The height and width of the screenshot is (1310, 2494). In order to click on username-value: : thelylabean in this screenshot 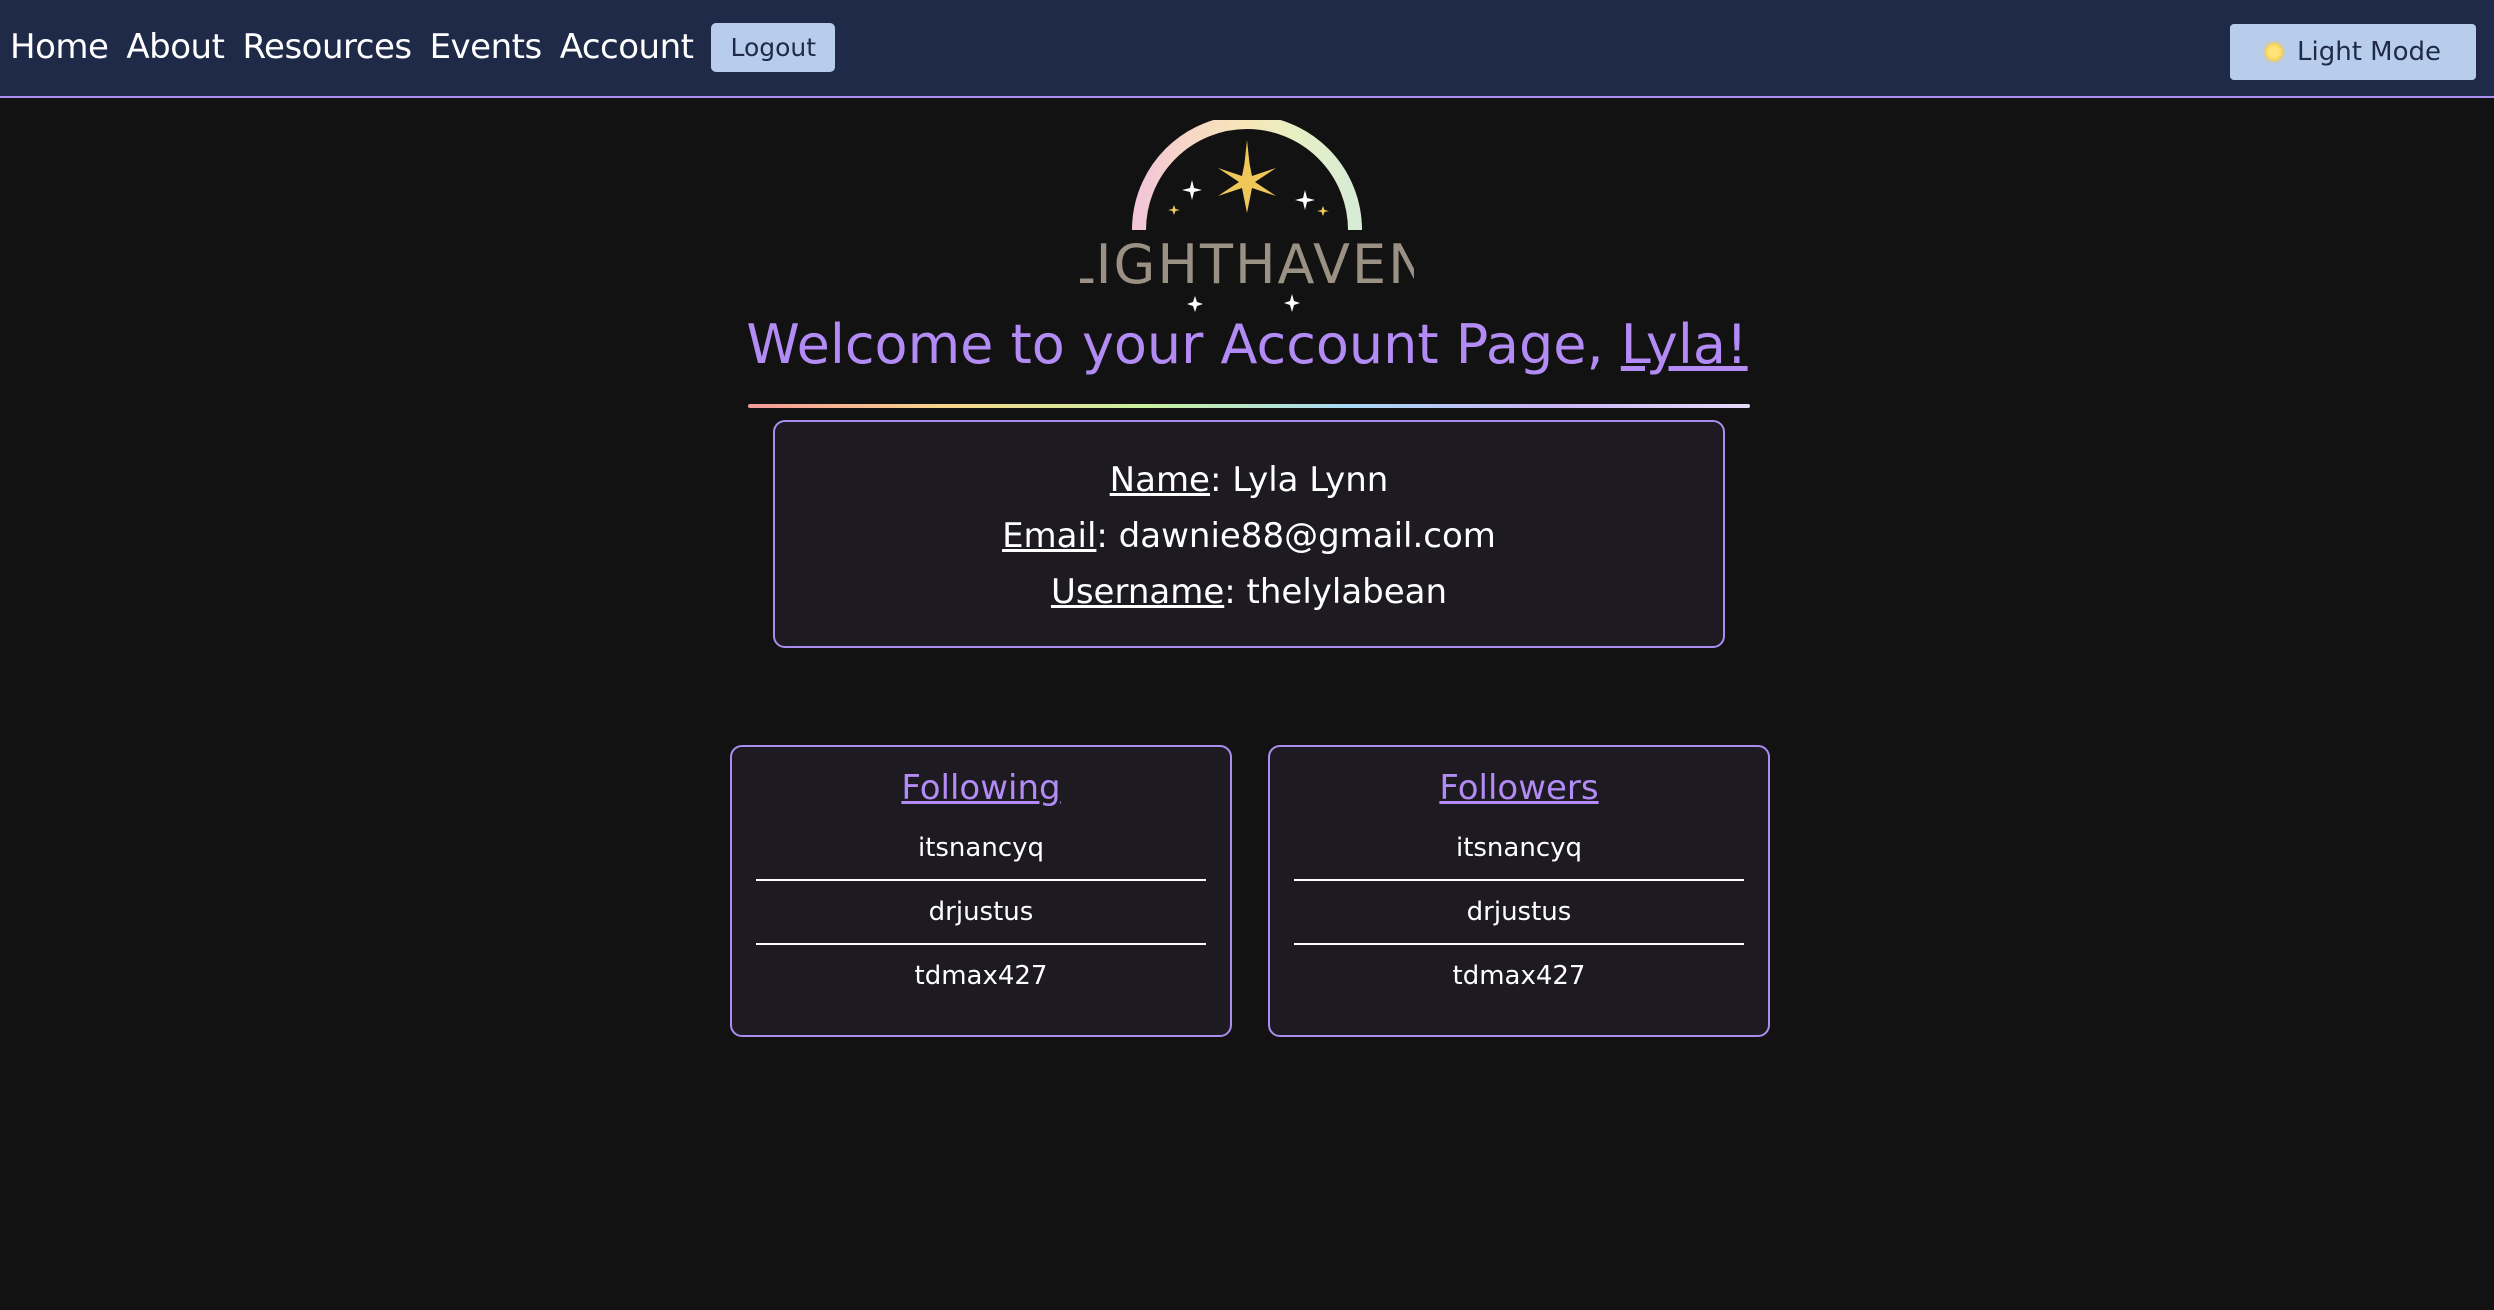, I will do `click(1336, 592)`.